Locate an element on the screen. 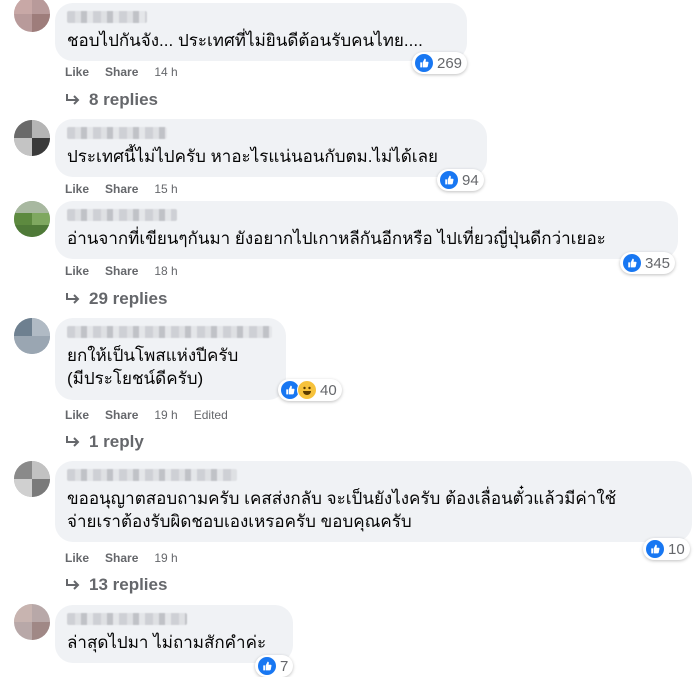  reaction-count: 345 is located at coordinates (648, 263).